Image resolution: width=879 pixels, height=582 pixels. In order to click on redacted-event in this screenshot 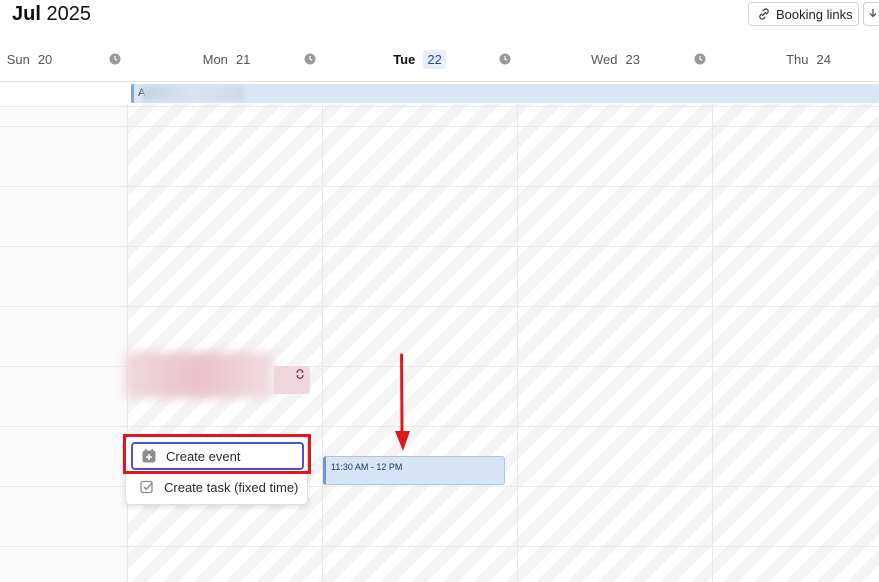, I will do `click(199, 375)`.